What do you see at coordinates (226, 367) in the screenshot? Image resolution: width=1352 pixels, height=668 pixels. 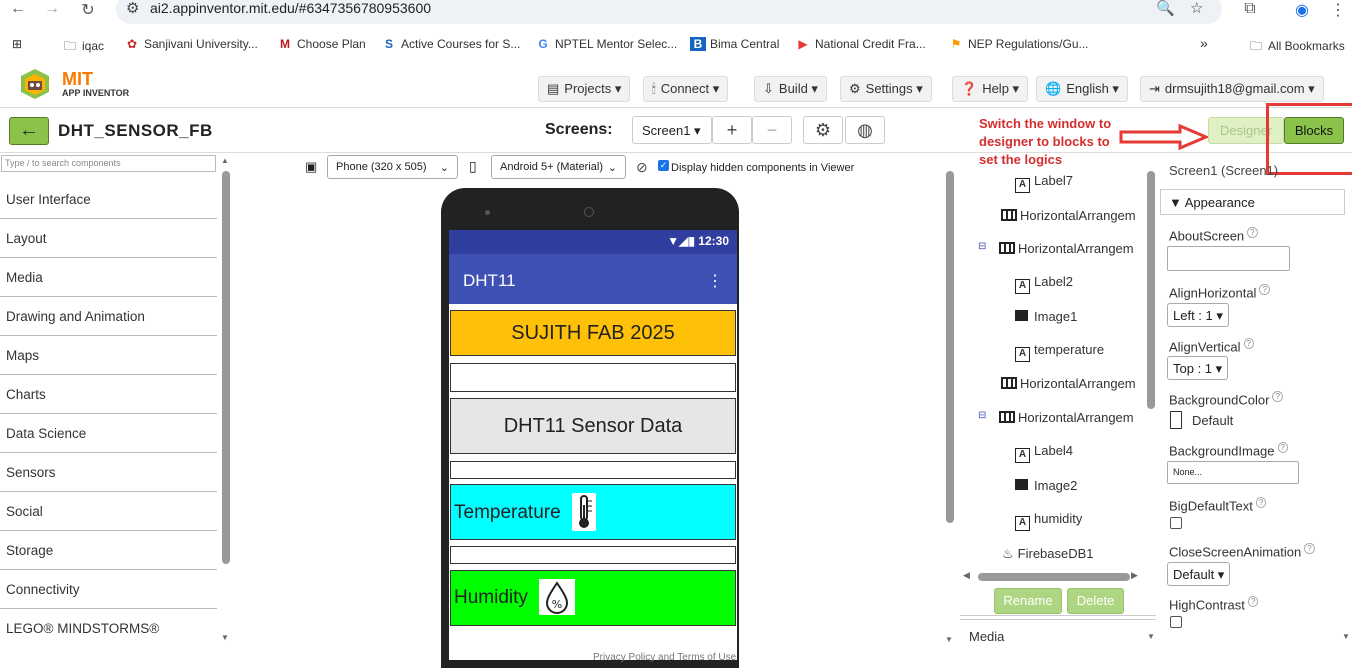 I see `palette-scrollbar` at bounding box center [226, 367].